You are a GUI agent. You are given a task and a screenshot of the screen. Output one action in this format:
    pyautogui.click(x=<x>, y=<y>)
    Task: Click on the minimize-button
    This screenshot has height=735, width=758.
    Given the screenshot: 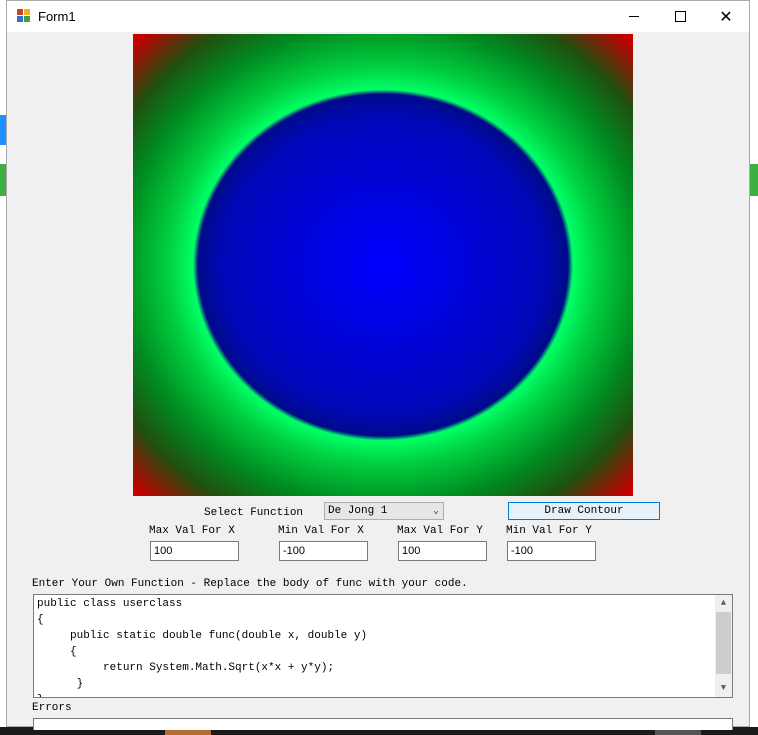 What is the action you would take?
    pyautogui.click(x=634, y=16)
    